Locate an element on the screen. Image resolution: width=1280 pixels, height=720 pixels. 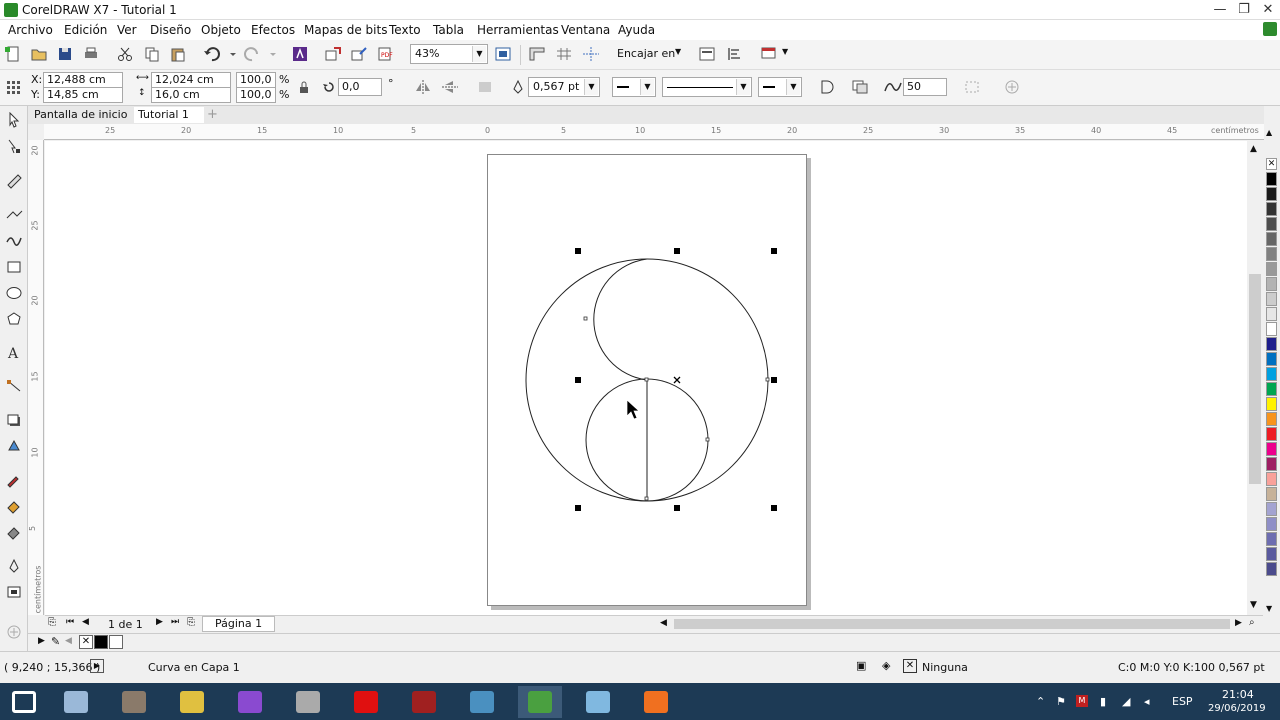
vertical-scroll-thumb is located at coordinates (1255, 379).